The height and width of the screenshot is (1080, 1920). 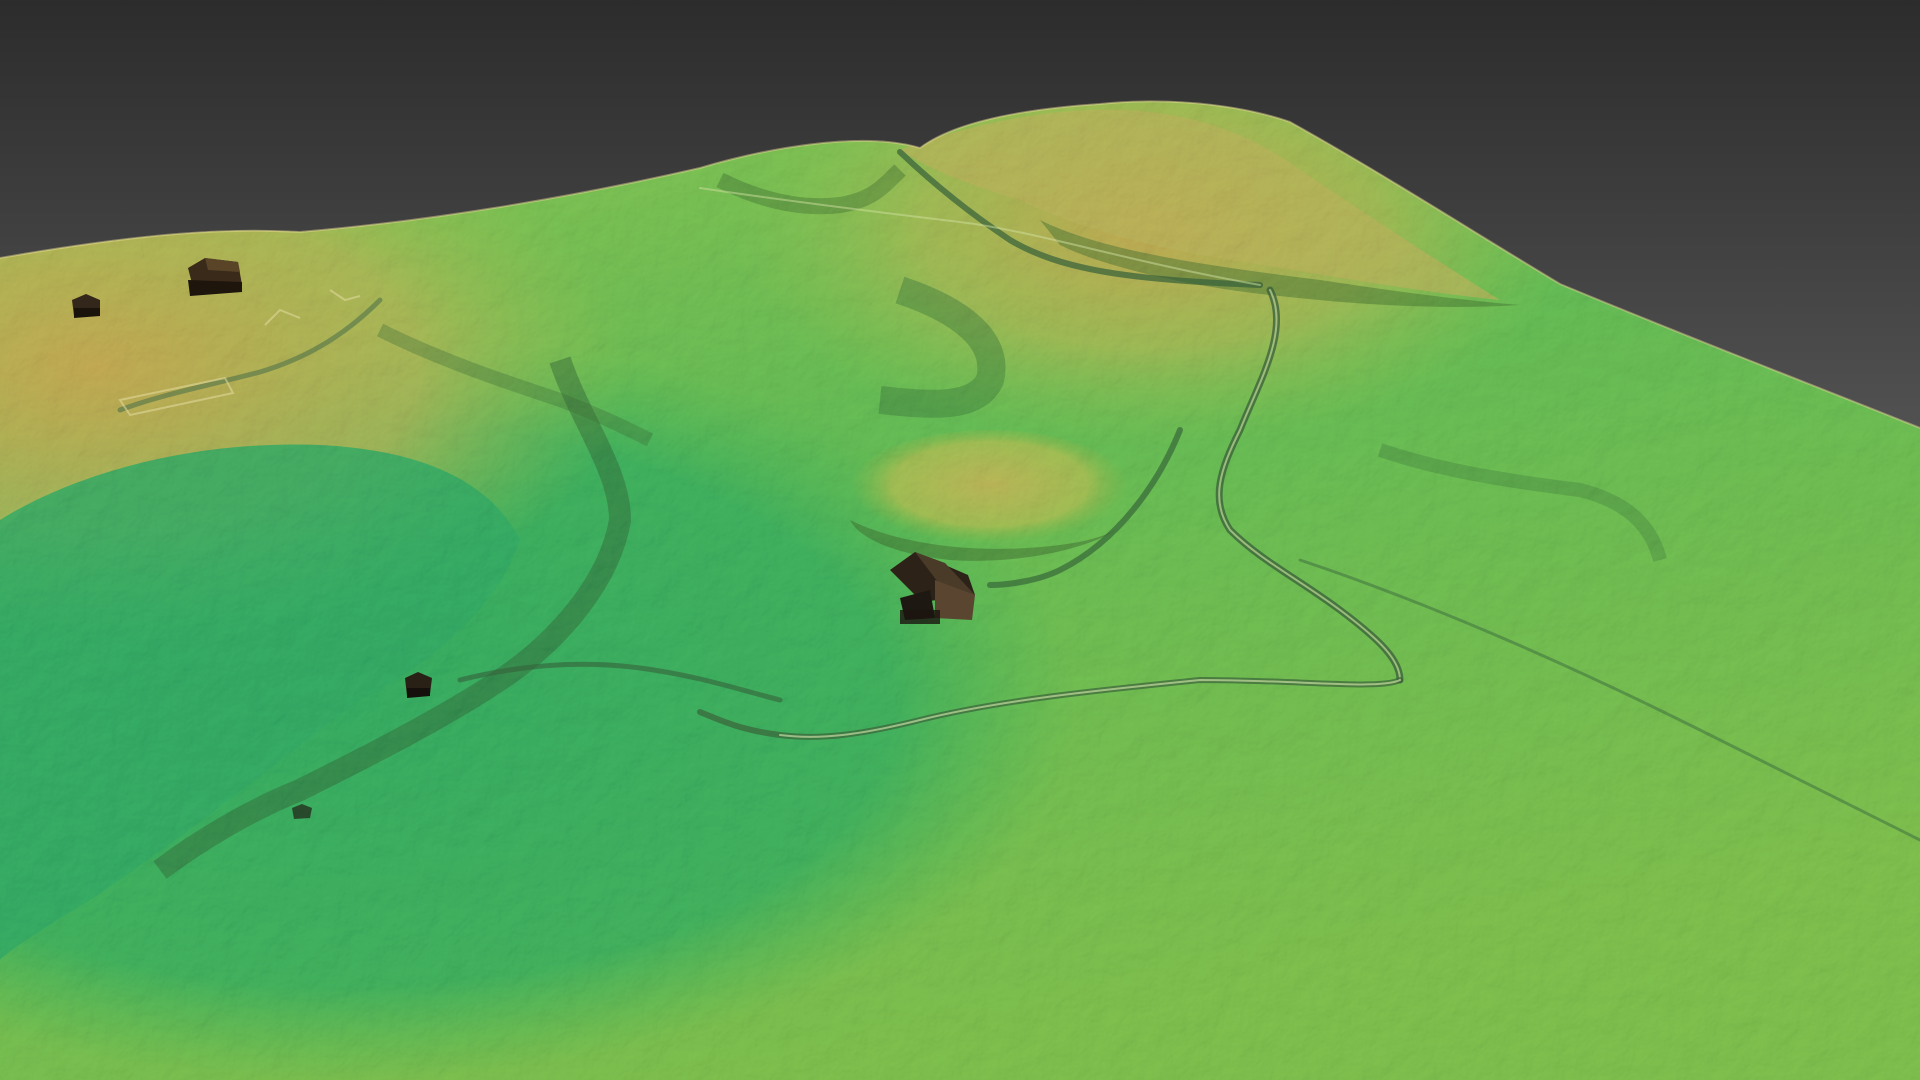 I want to click on house-hilltop, so click(x=215, y=277).